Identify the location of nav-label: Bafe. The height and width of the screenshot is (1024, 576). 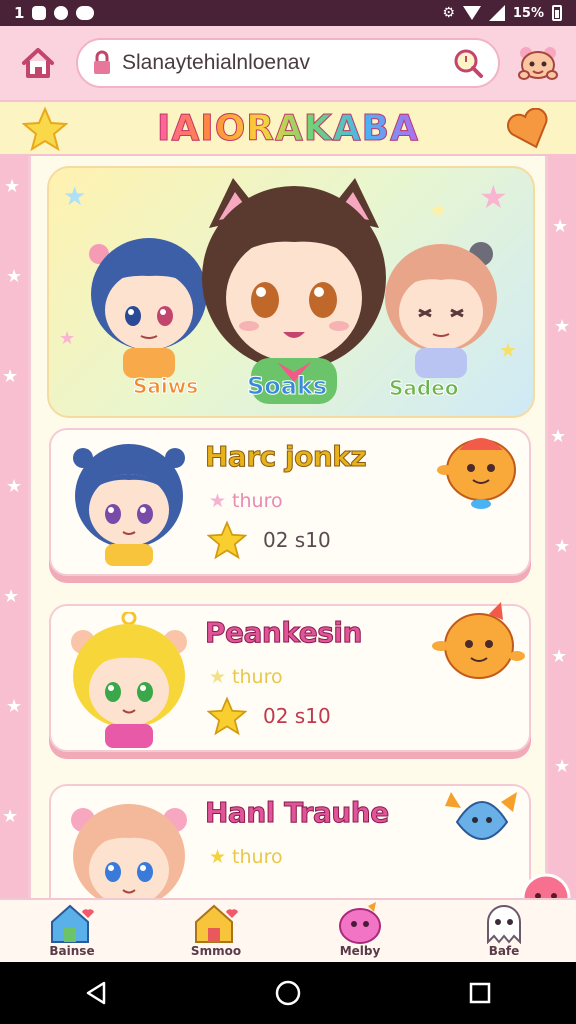
(504, 951).